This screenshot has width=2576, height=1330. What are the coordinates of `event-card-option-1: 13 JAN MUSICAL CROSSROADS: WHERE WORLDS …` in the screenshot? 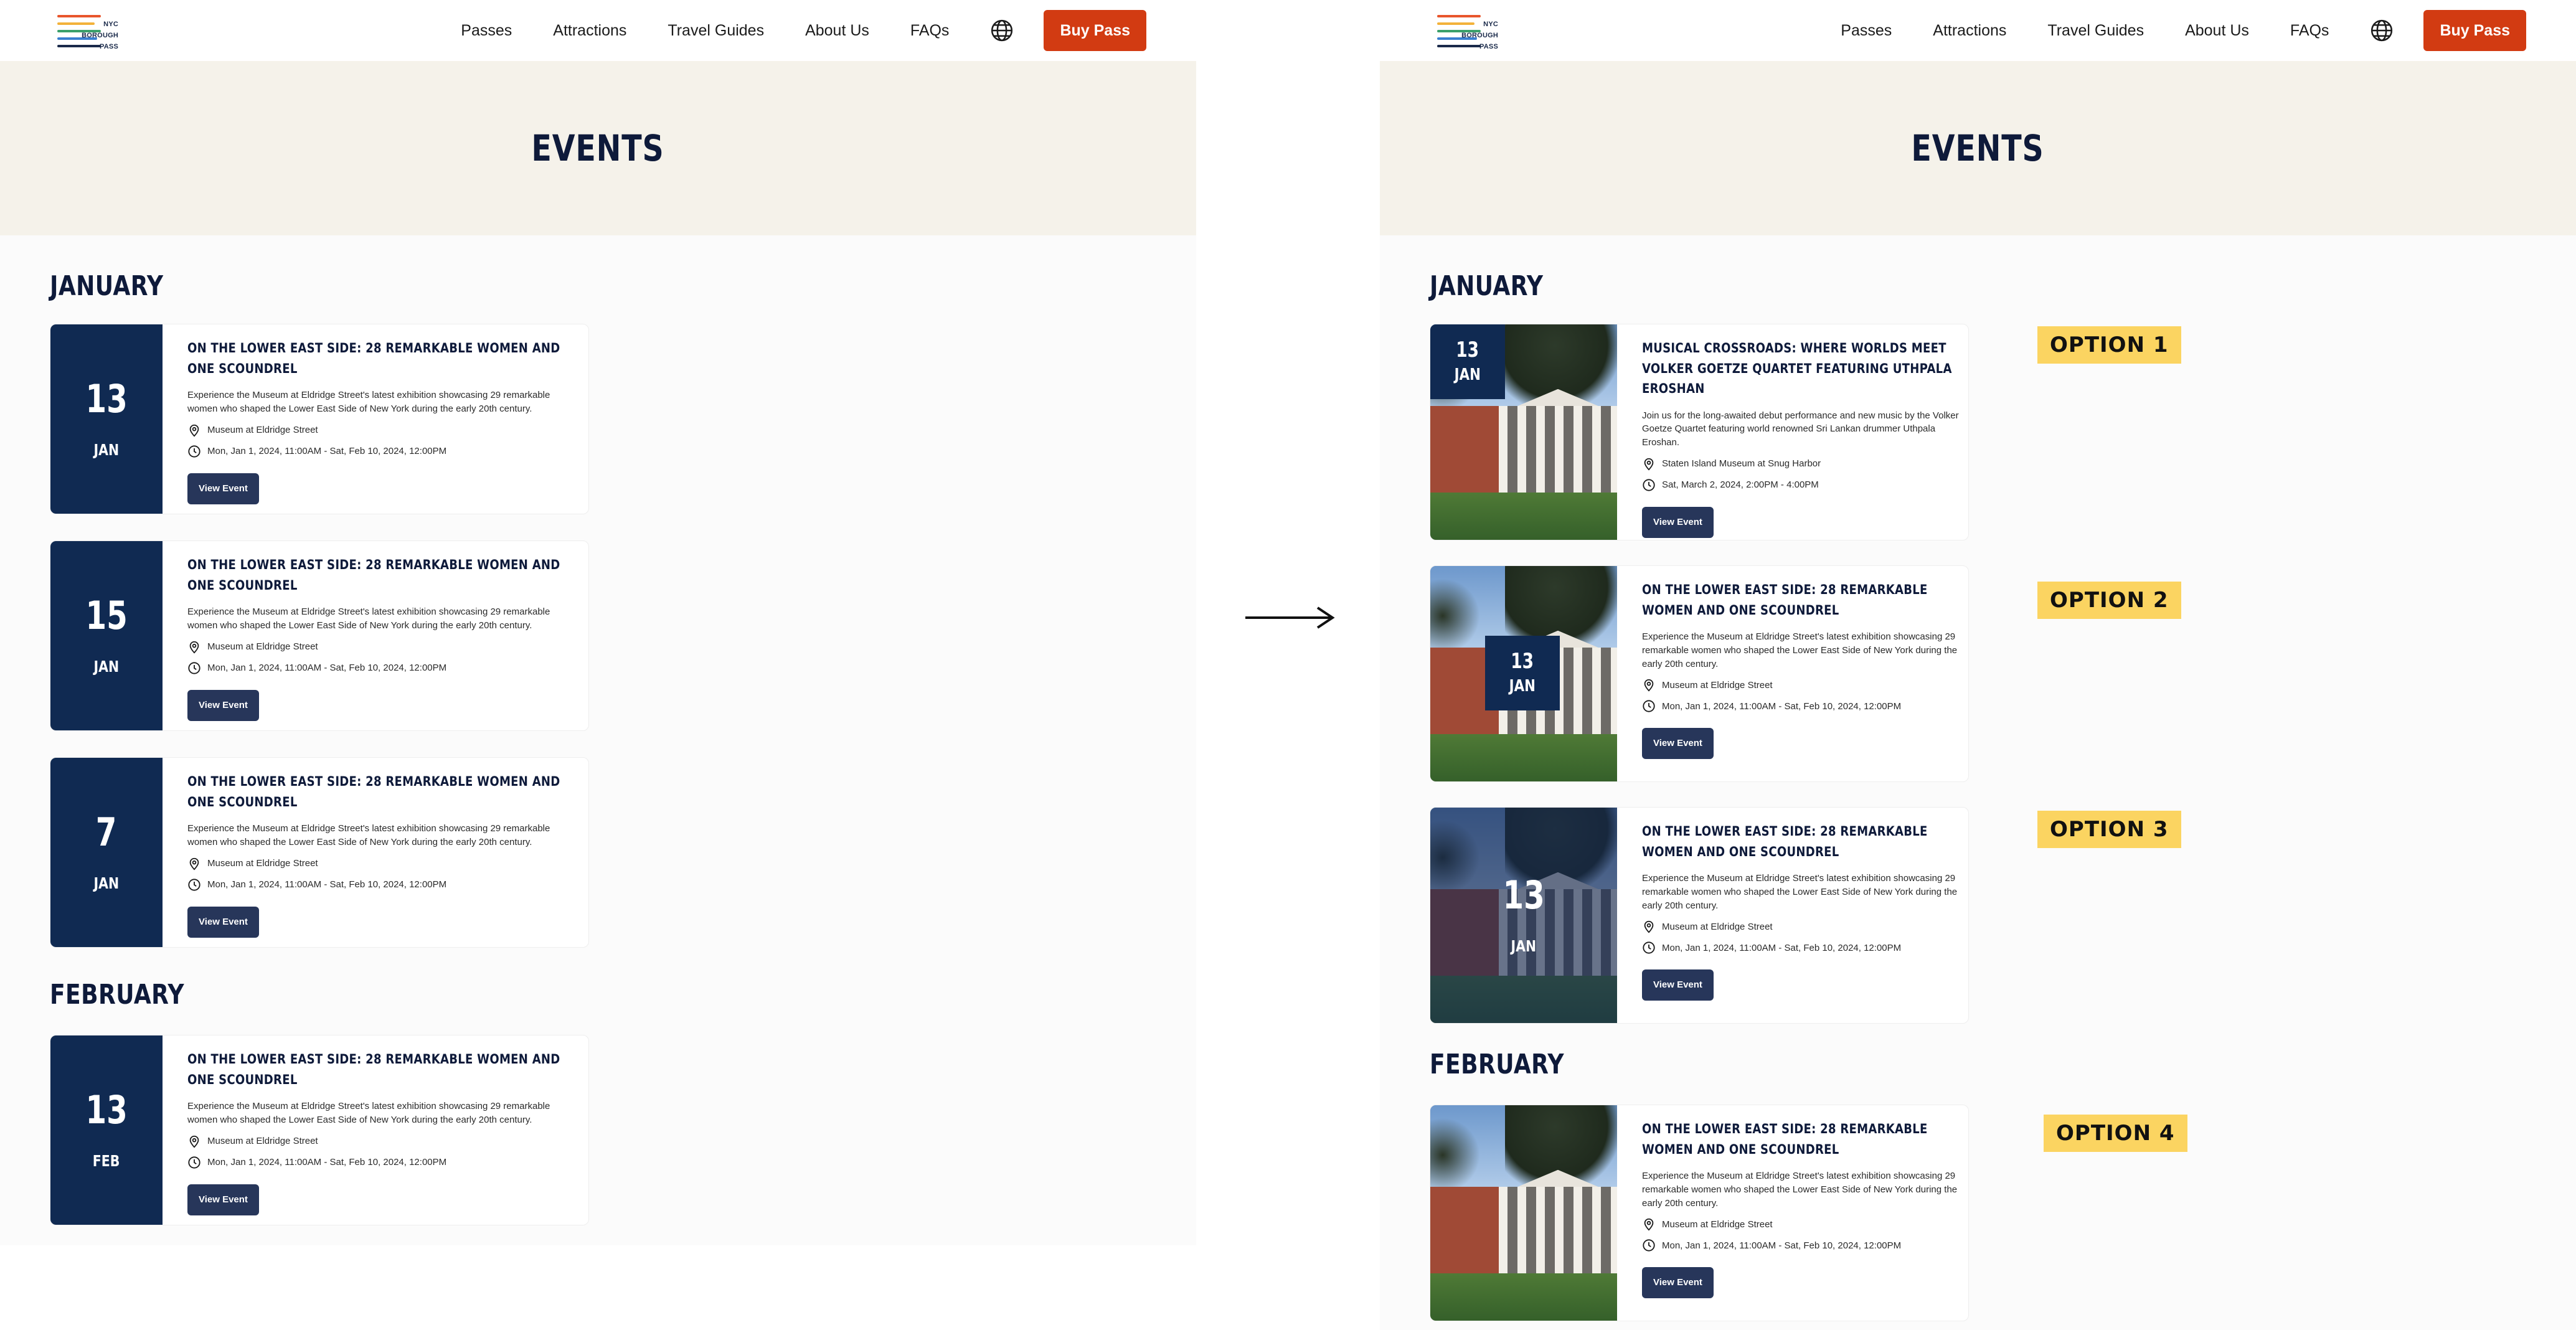 It's located at (1699, 432).